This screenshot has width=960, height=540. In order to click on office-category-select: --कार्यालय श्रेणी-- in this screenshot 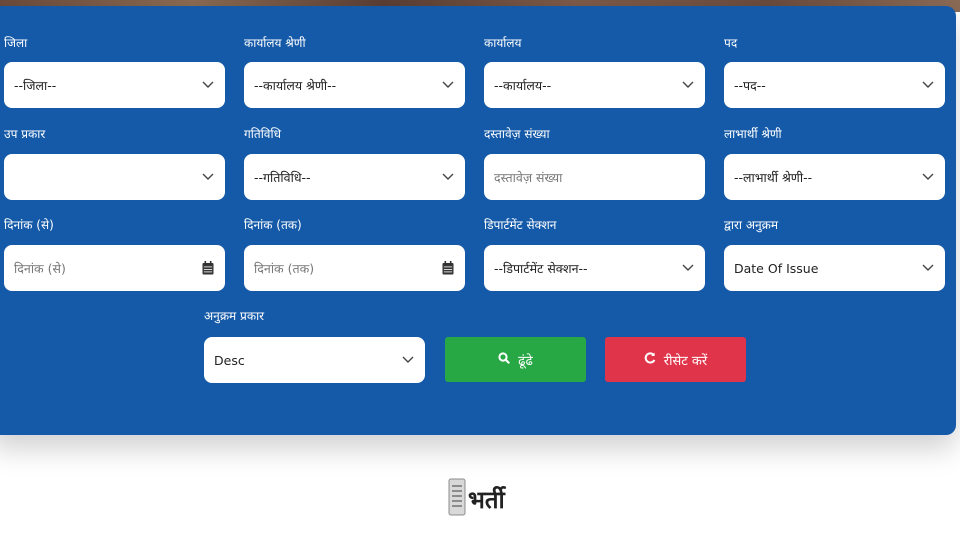, I will do `click(354, 85)`.